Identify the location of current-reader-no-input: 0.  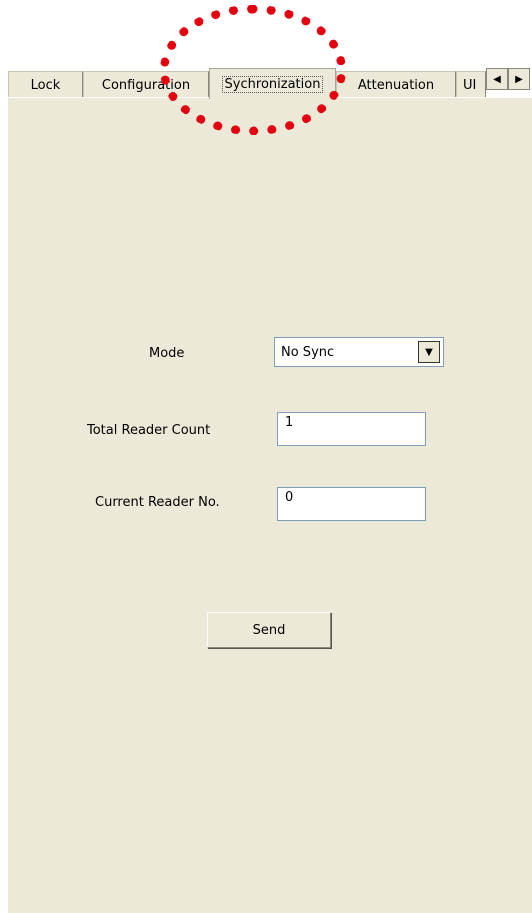
(351, 504).